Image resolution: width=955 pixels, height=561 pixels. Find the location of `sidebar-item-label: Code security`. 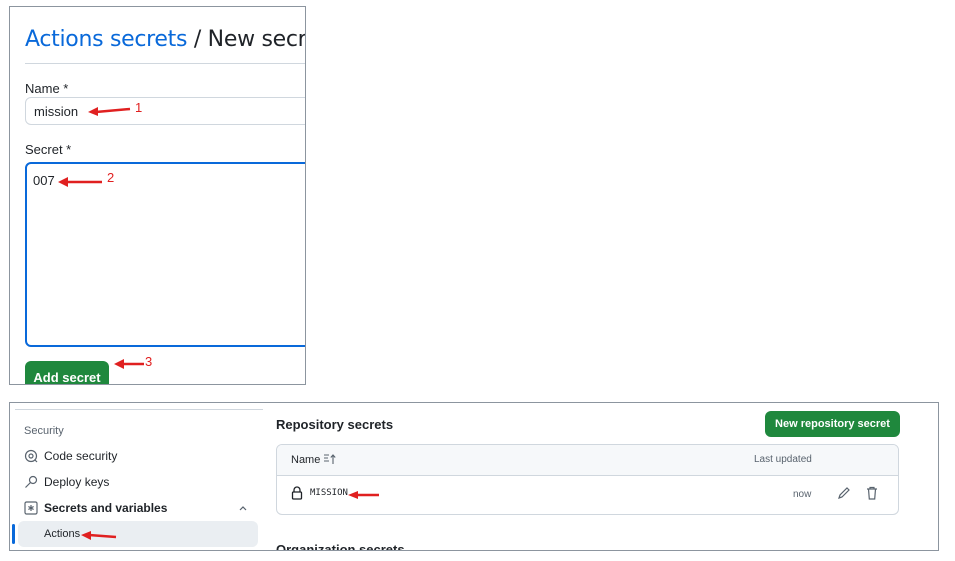

sidebar-item-label: Code security is located at coordinates (81, 456).